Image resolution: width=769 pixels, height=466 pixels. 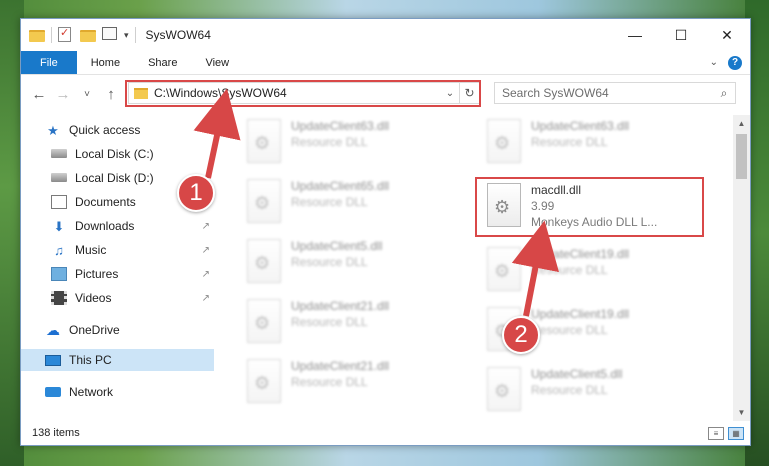 What do you see at coordinates (741, 412) in the screenshot?
I see `scroll-down-arrow-icon: ▼` at bounding box center [741, 412].